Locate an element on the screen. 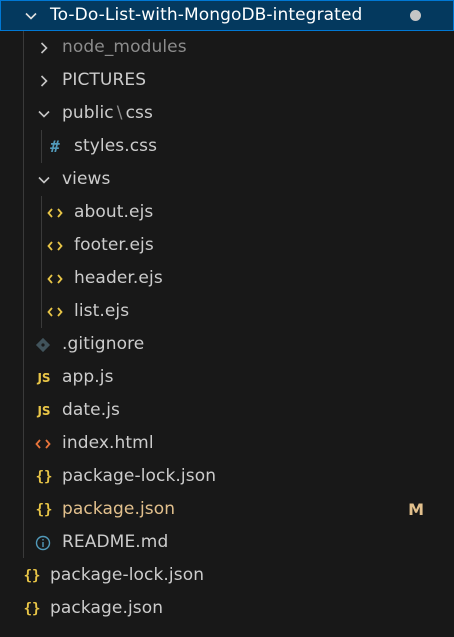 The width and height of the screenshot is (454, 637). file-label: date.js is located at coordinates (91, 410).